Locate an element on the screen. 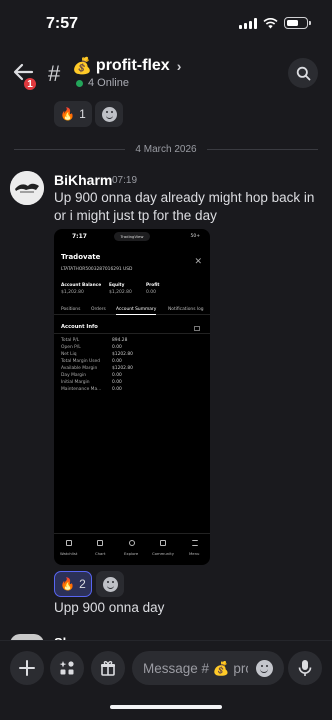 The image size is (332, 720). avatar is located at coordinates (27, 188).